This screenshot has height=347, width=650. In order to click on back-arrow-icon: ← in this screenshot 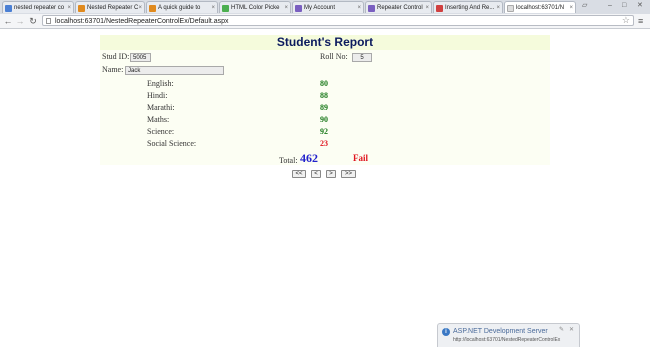, I will do `click(8, 21)`.